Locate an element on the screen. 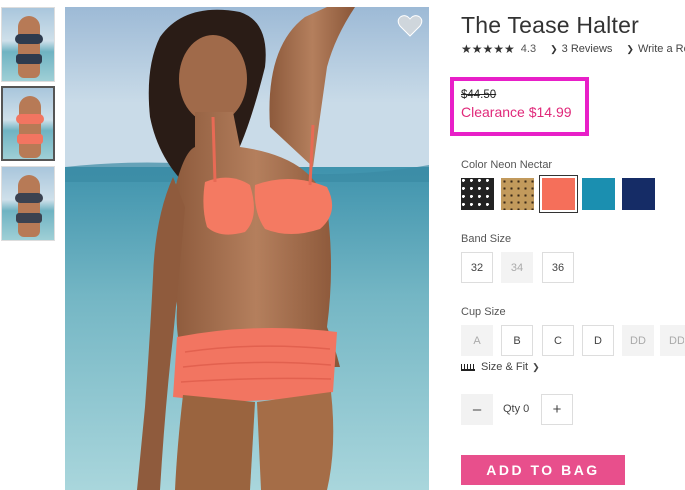  quantity-decrement-button: – is located at coordinates (477, 409).